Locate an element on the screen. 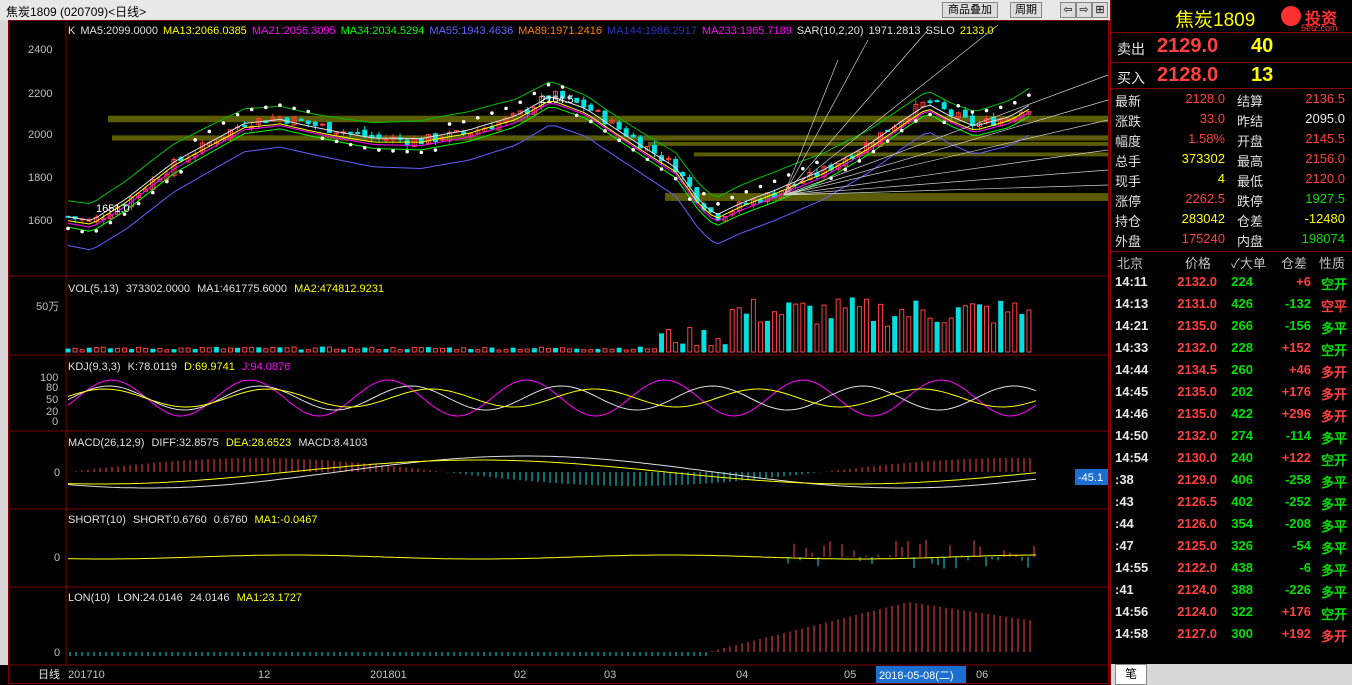 The width and height of the screenshot is (1352, 685). tick-row: 14:50 2132.0 274 -114 多平 is located at coordinates (1231, 436).